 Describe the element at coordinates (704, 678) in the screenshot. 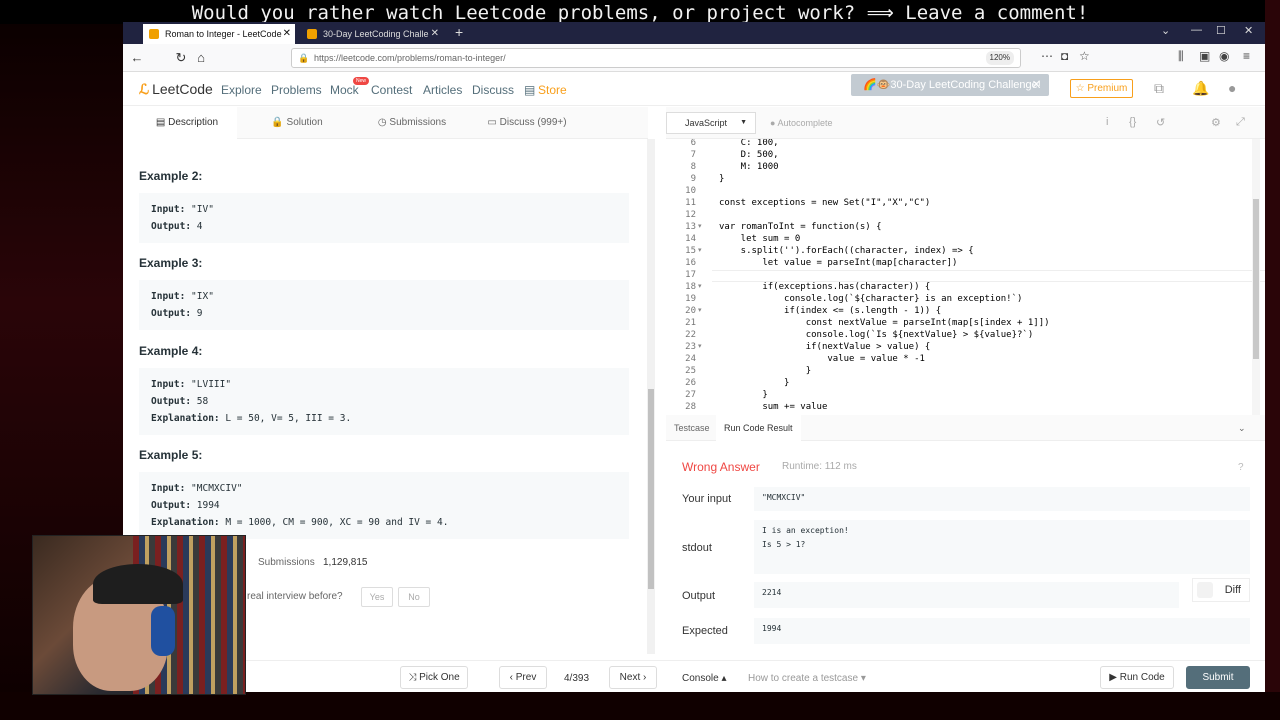

I see `console-button: Console ▴` at that location.